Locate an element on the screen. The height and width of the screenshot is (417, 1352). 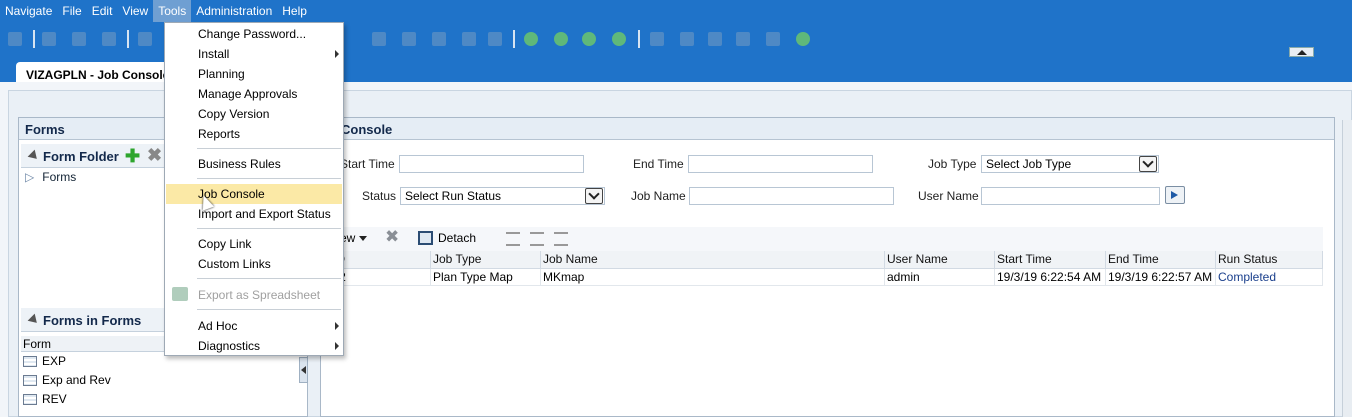
menu-item-label: Install is located at coordinates (214, 54).